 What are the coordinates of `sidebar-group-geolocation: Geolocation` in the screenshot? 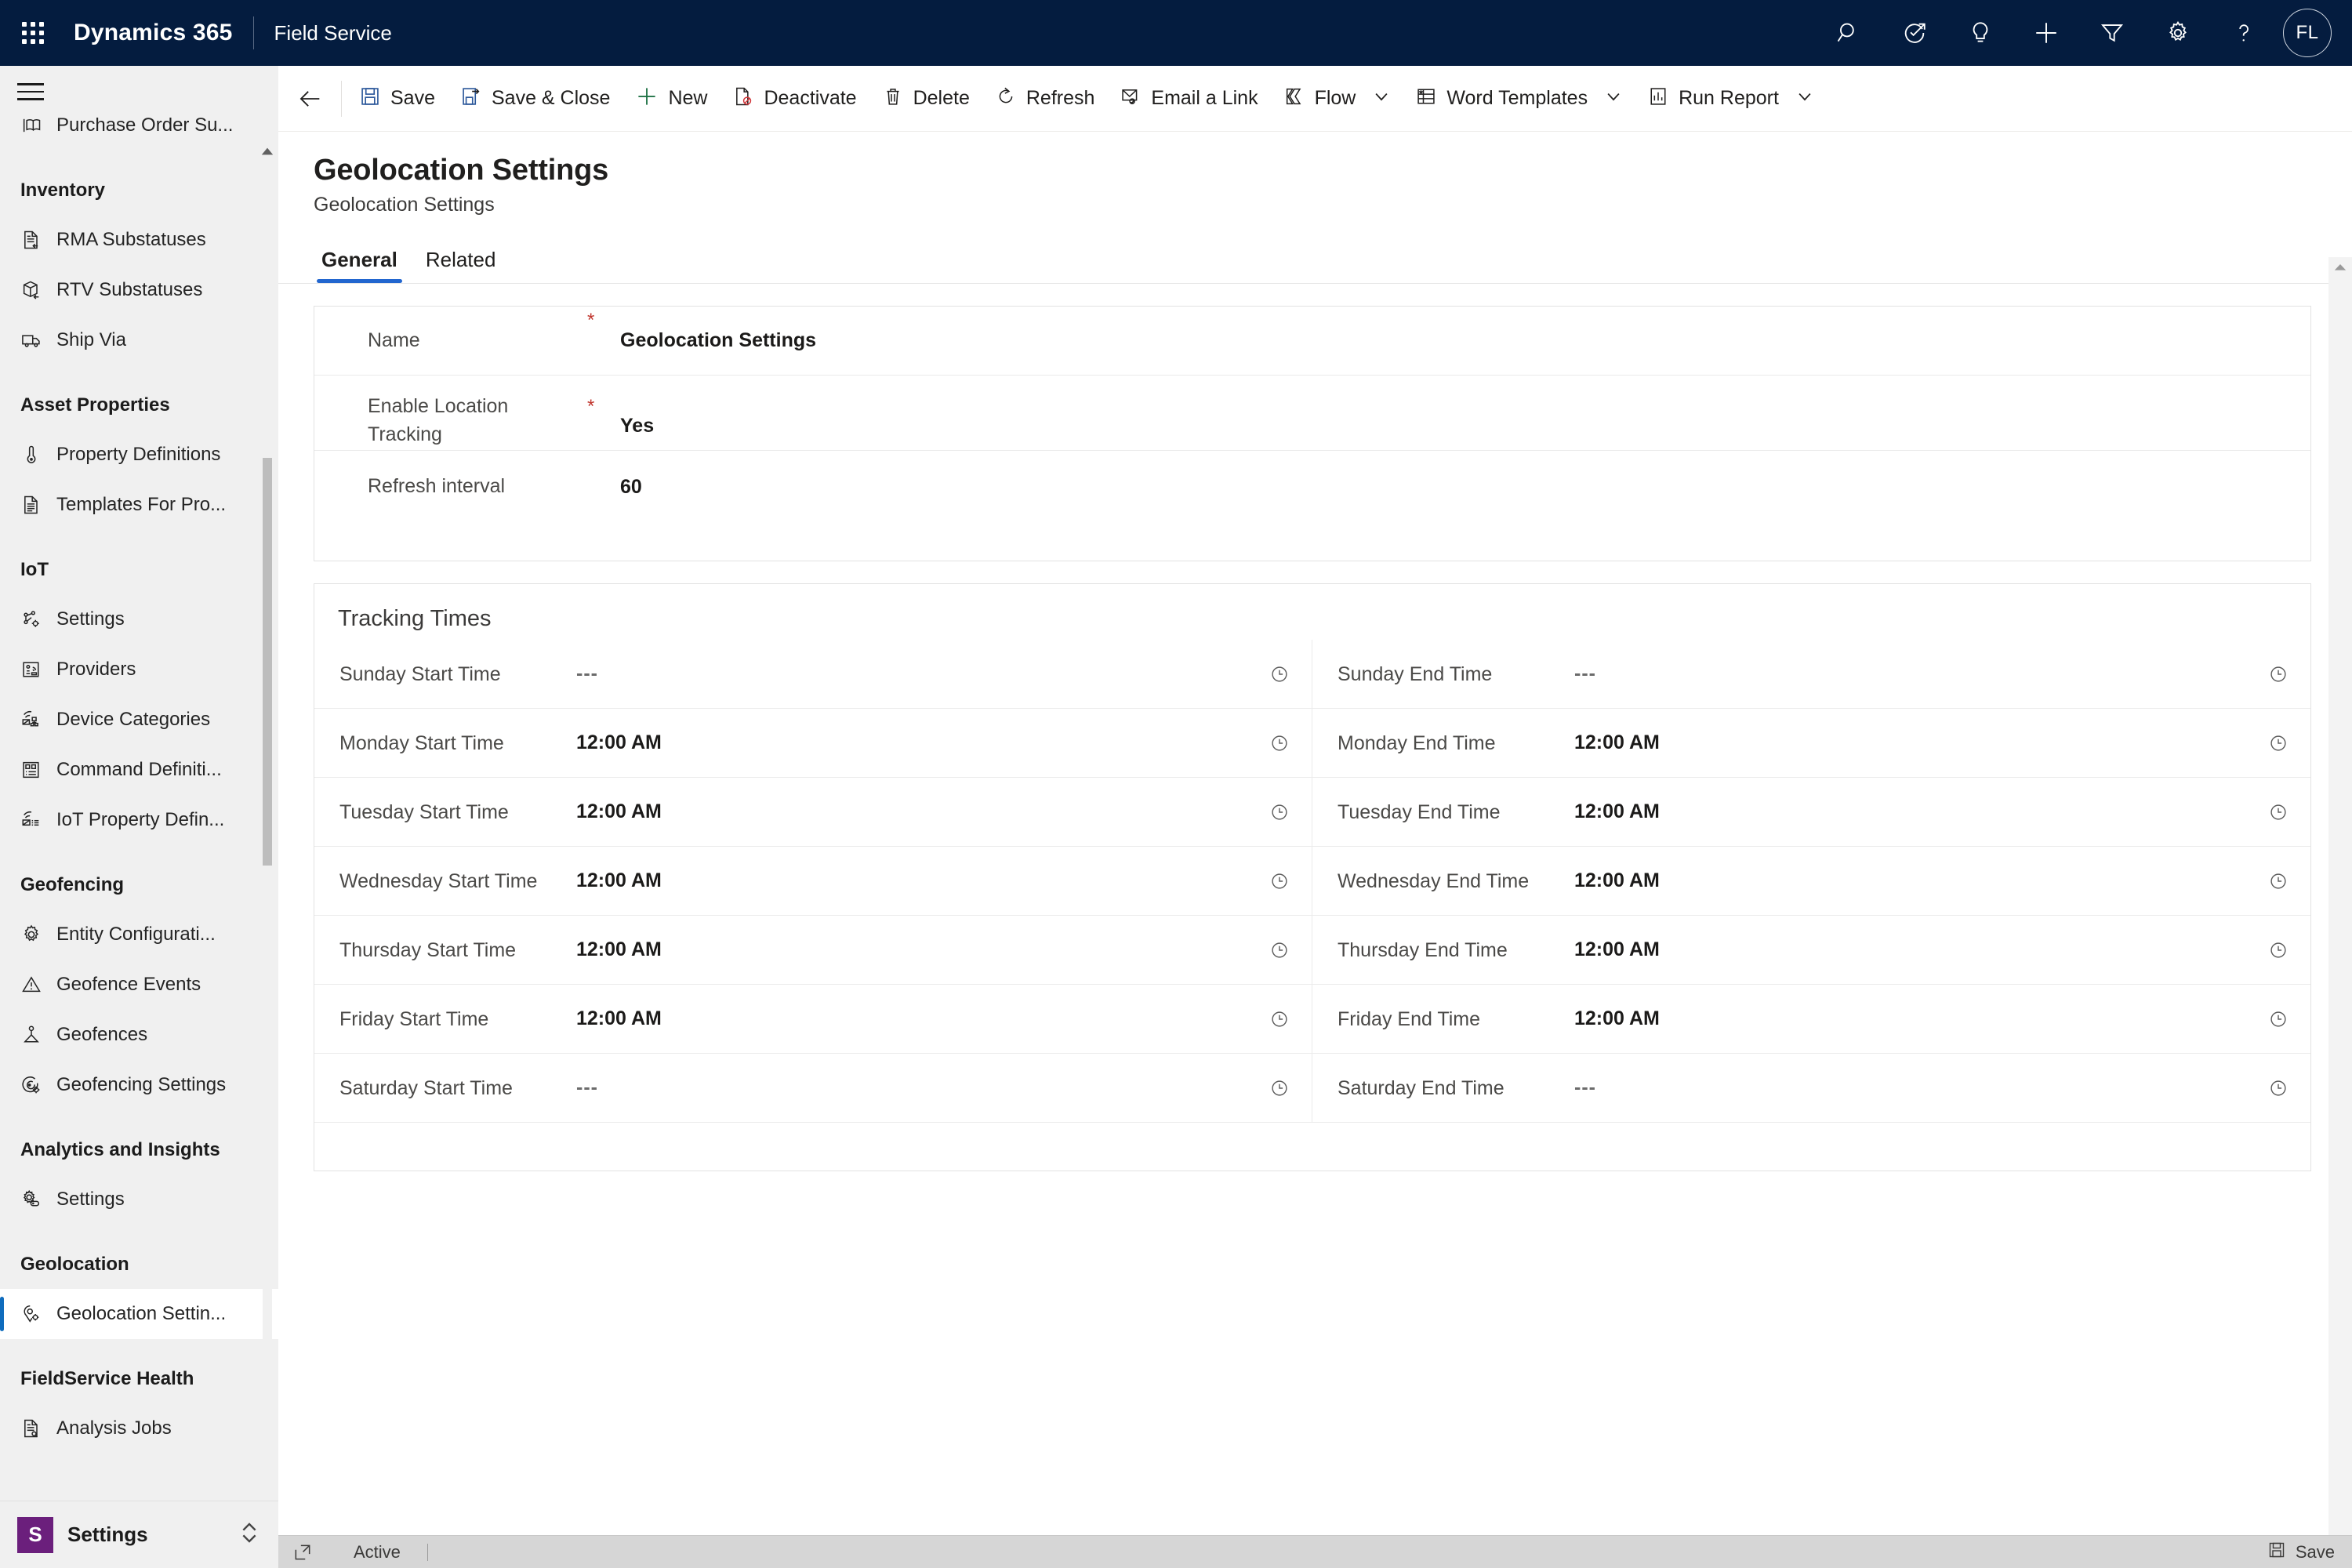 It's located at (74, 1264).